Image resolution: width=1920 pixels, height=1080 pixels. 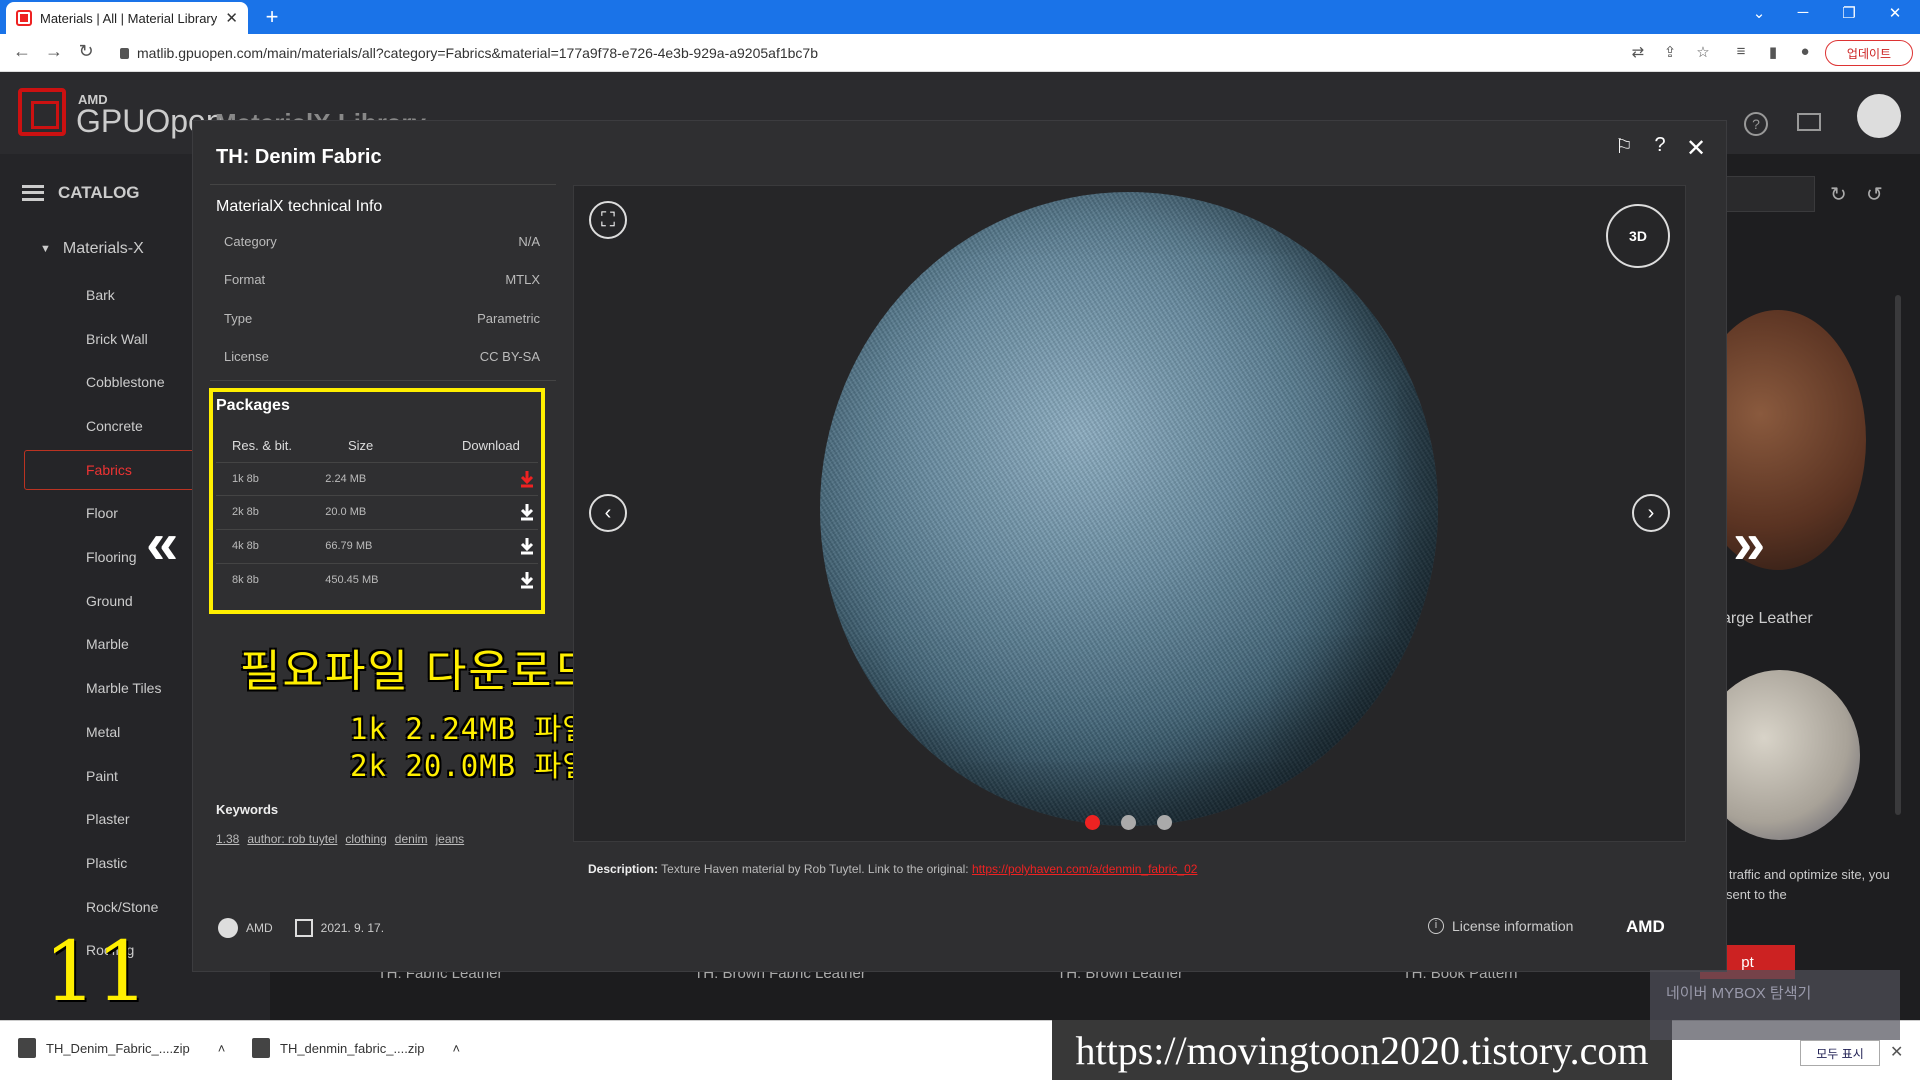 I want to click on catalog-header: CATALOG, so click(x=81, y=193).